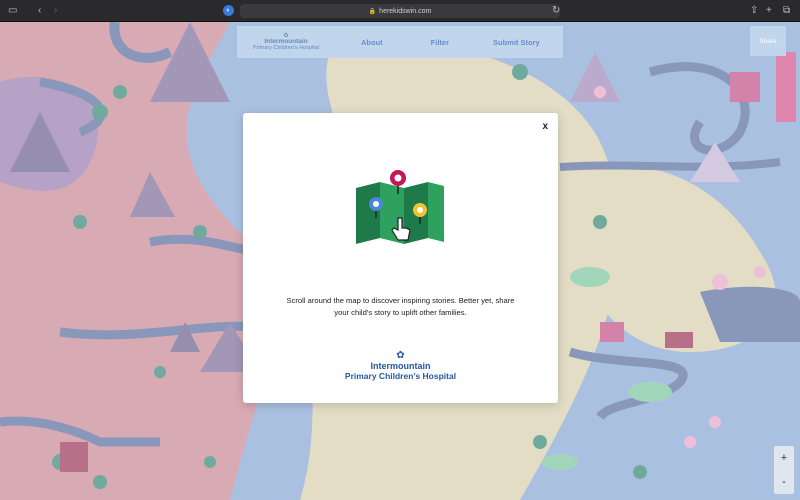 This screenshot has height=500, width=800. I want to click on reload-icon: ↻, so click(556, 11).